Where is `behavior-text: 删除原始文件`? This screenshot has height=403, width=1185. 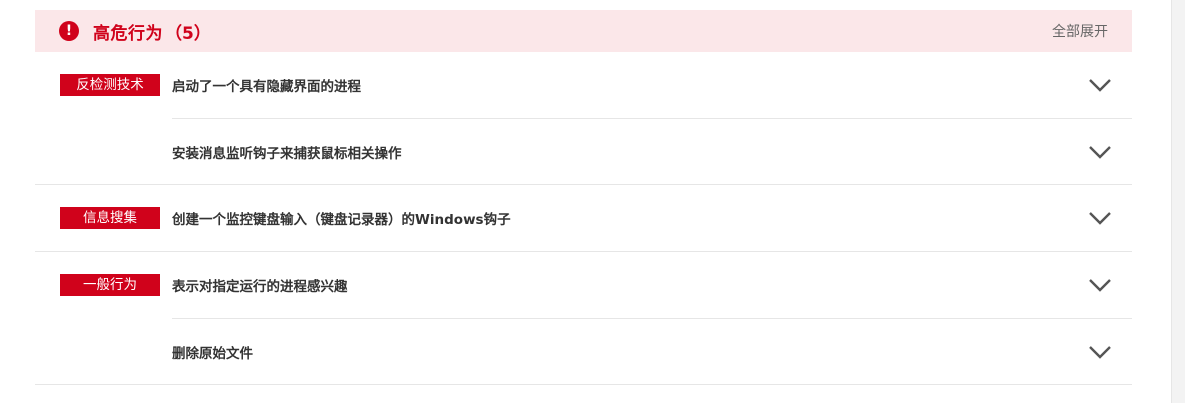
behavior-text: 删除原始文件 is located at coordinates (212, 353).